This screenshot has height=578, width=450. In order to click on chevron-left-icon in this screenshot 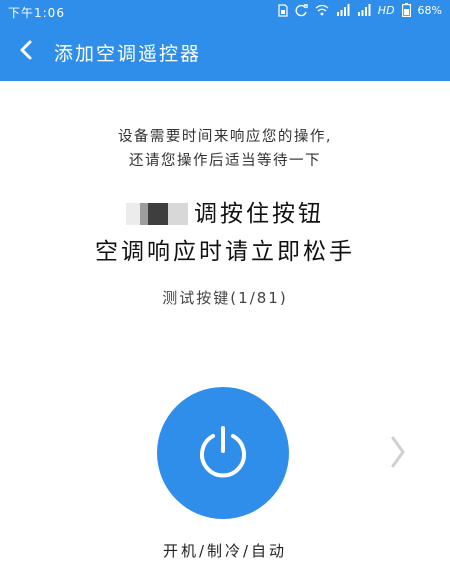, I will do `click(26, 52)`.